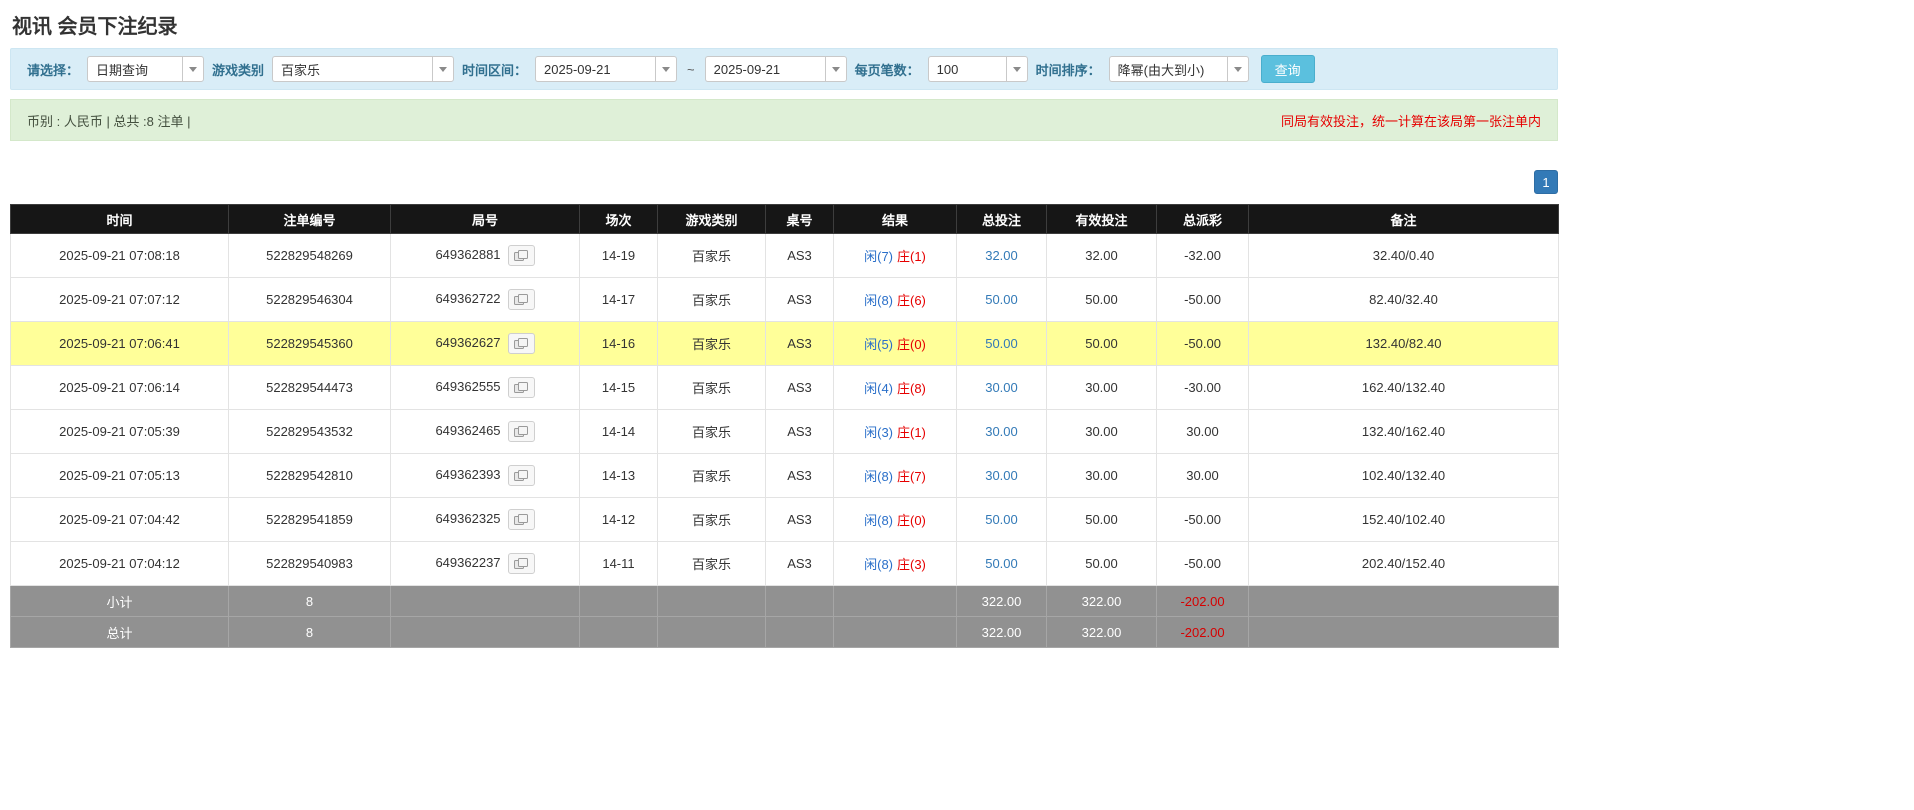  Describe the element at coordinates (711, 343) in the screenshot. I see `cell-game: 百家乐` at that location.